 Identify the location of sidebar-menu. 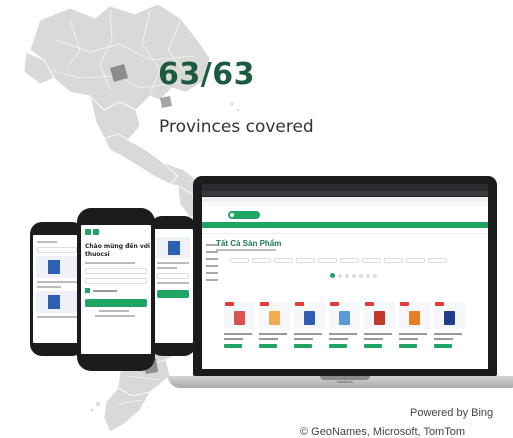
(212, 265).